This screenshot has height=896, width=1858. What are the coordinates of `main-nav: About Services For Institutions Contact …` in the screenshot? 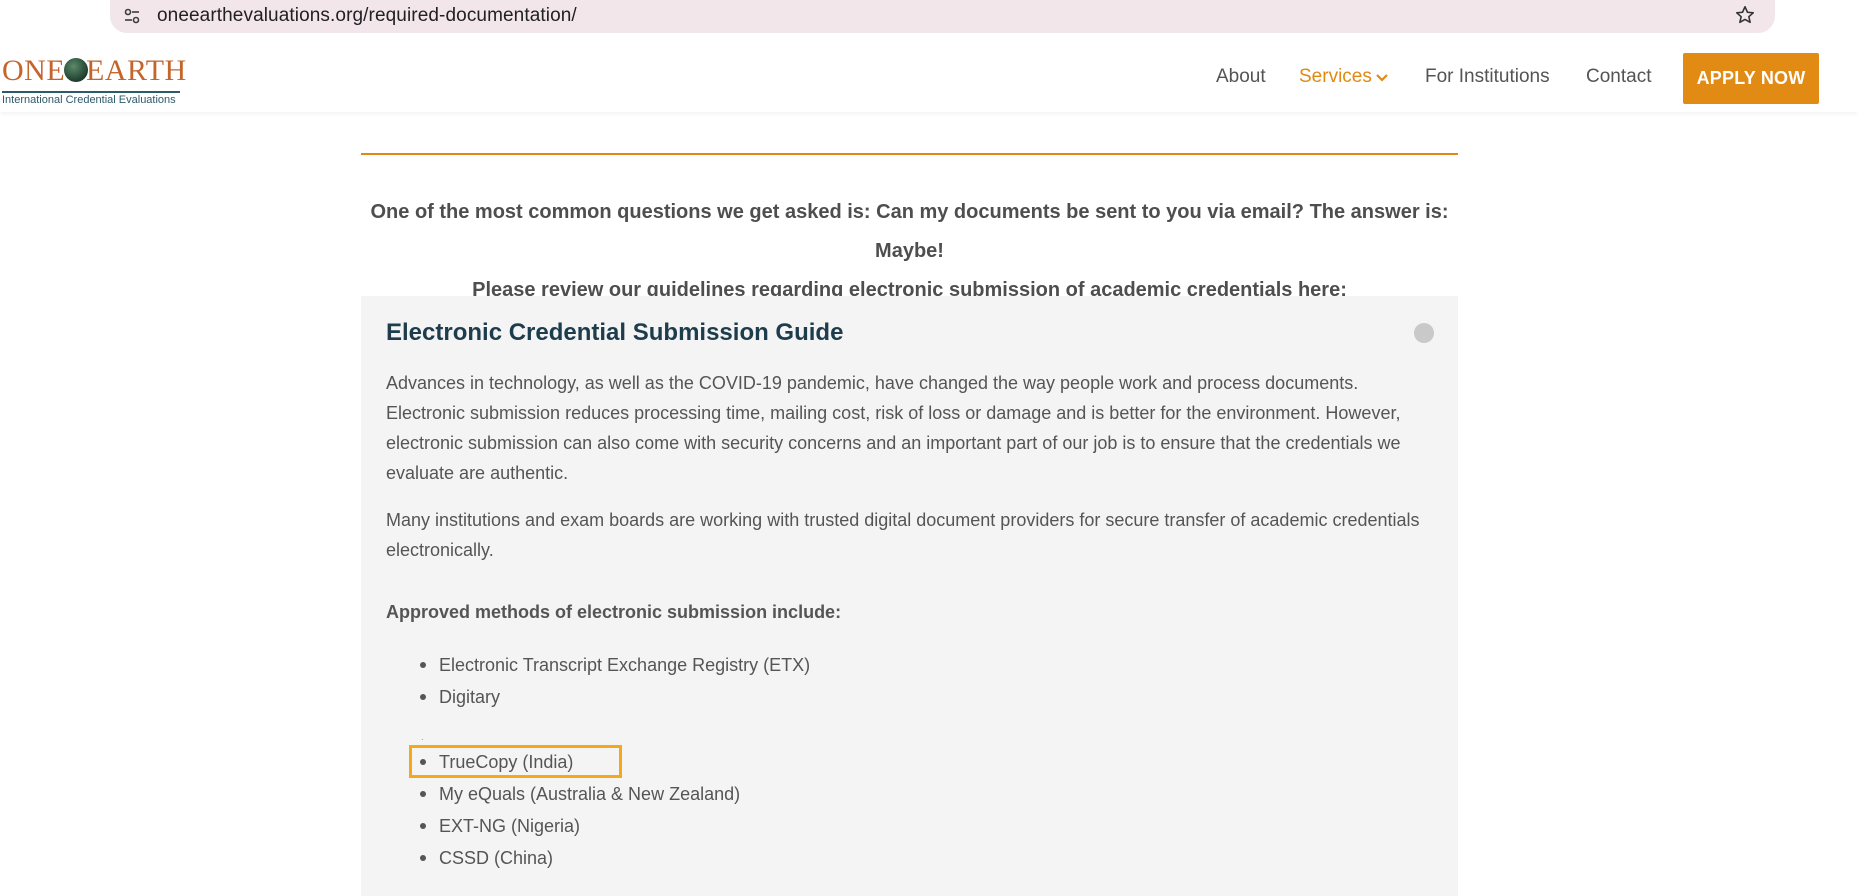 It's located at (929, 77).